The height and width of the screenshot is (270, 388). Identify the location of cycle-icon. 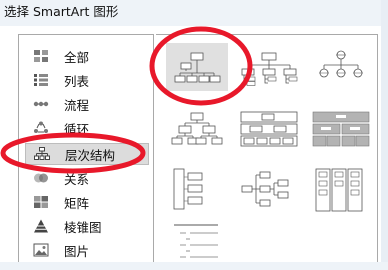
(41, 128).